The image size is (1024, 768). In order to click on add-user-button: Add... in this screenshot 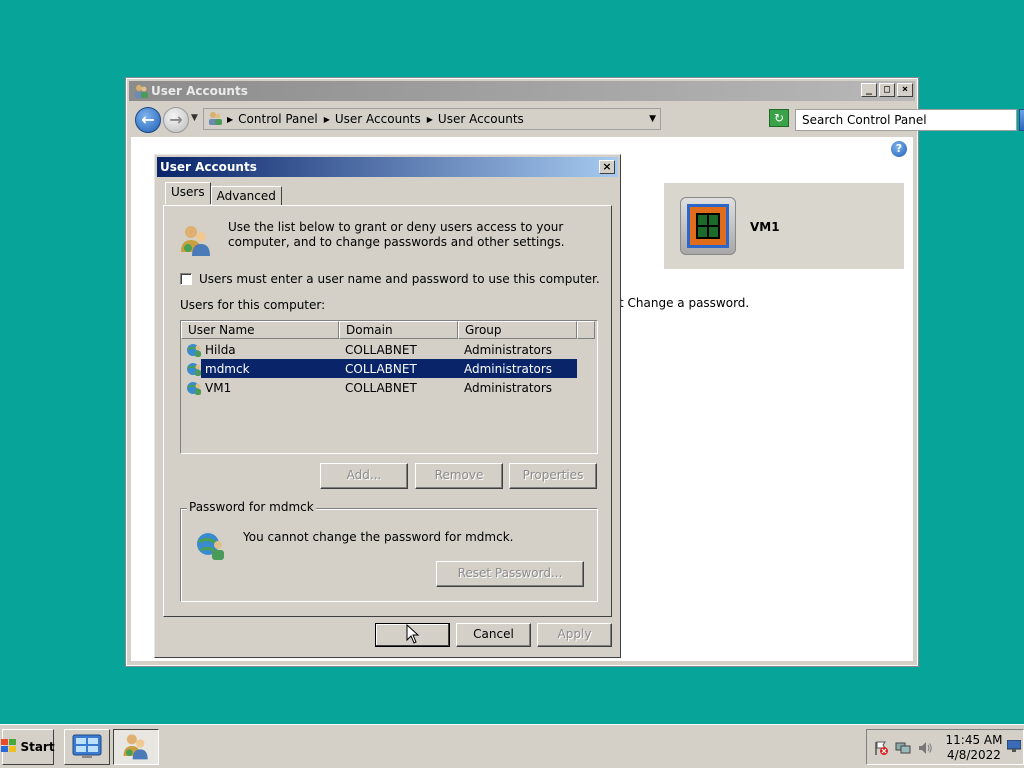, I will do `click(364, 476)`.